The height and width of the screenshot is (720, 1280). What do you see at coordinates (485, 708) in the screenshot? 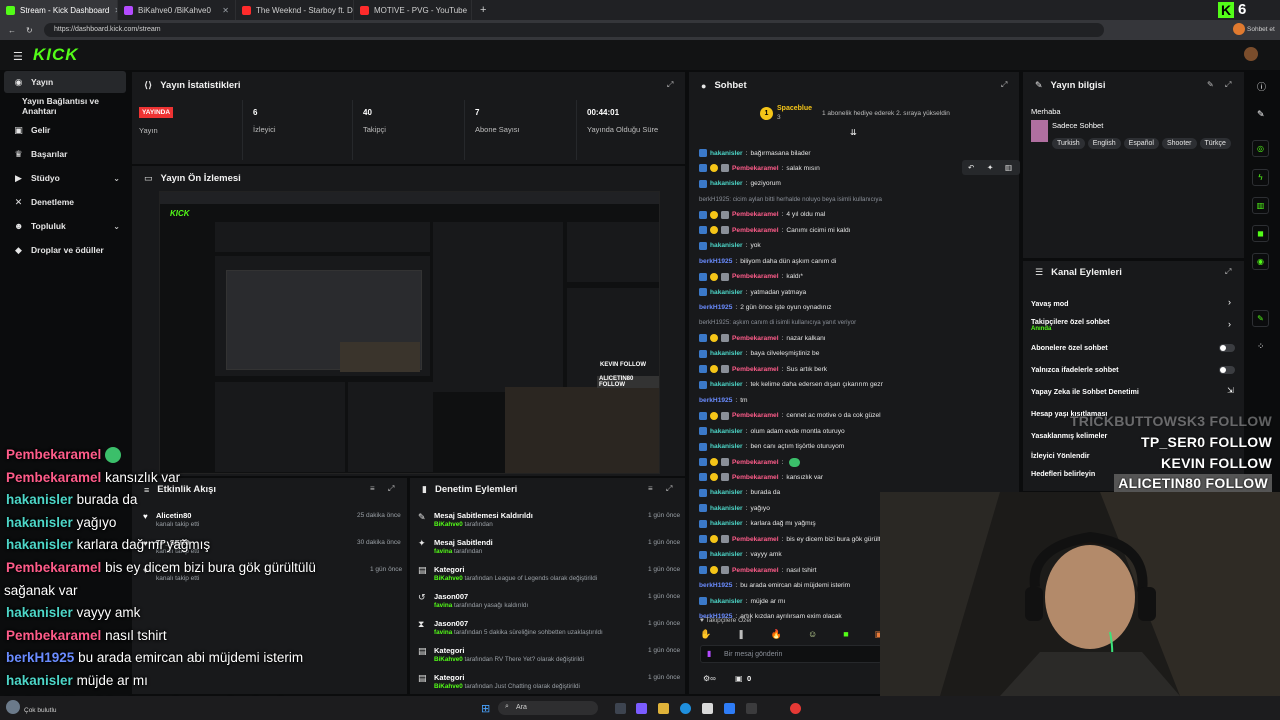
I see `windows-start-icon: ⊞` at bounding box center [485, 708].